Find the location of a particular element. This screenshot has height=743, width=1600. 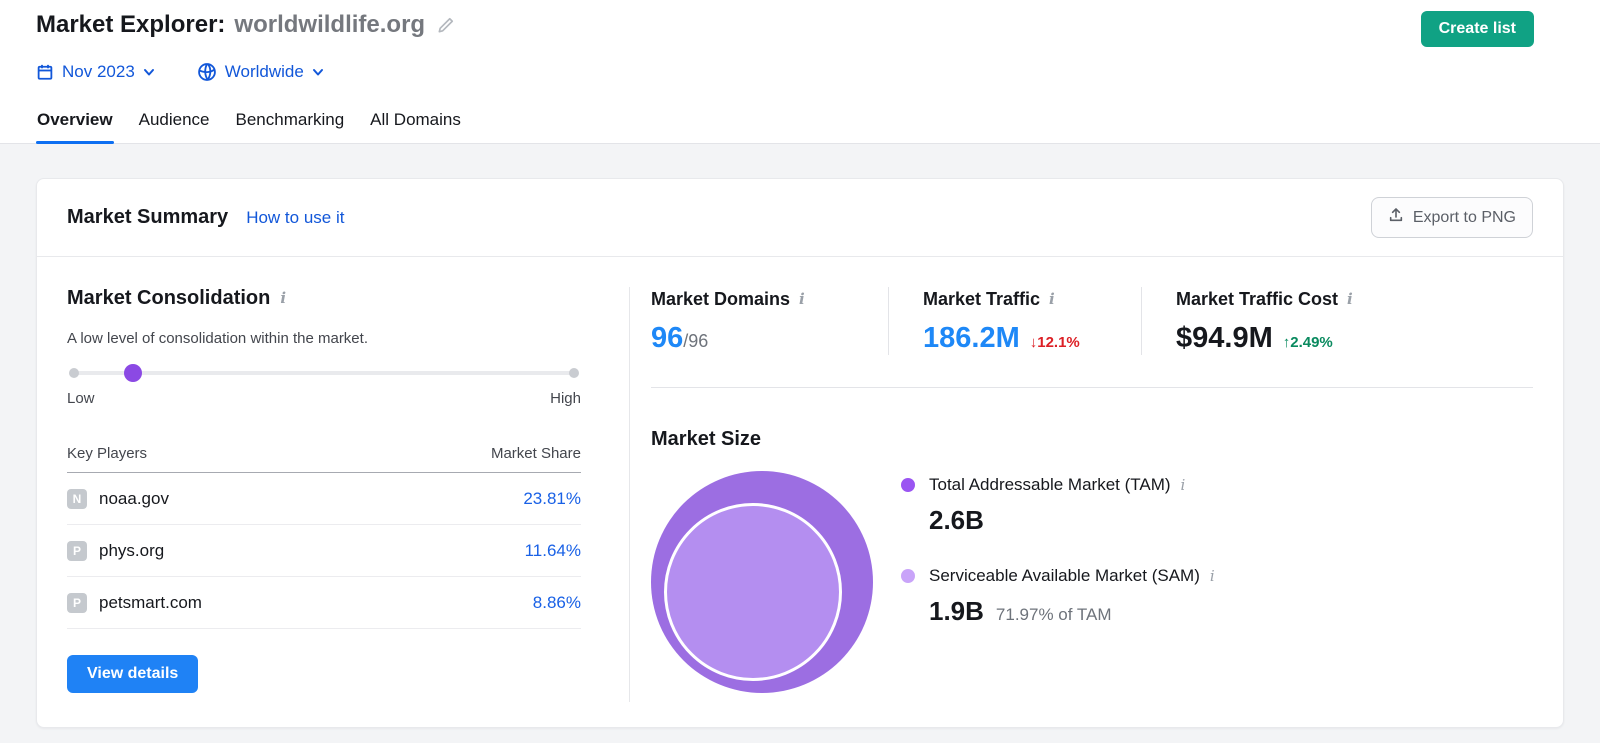

sam-circle is located at coordinates (753, 592).